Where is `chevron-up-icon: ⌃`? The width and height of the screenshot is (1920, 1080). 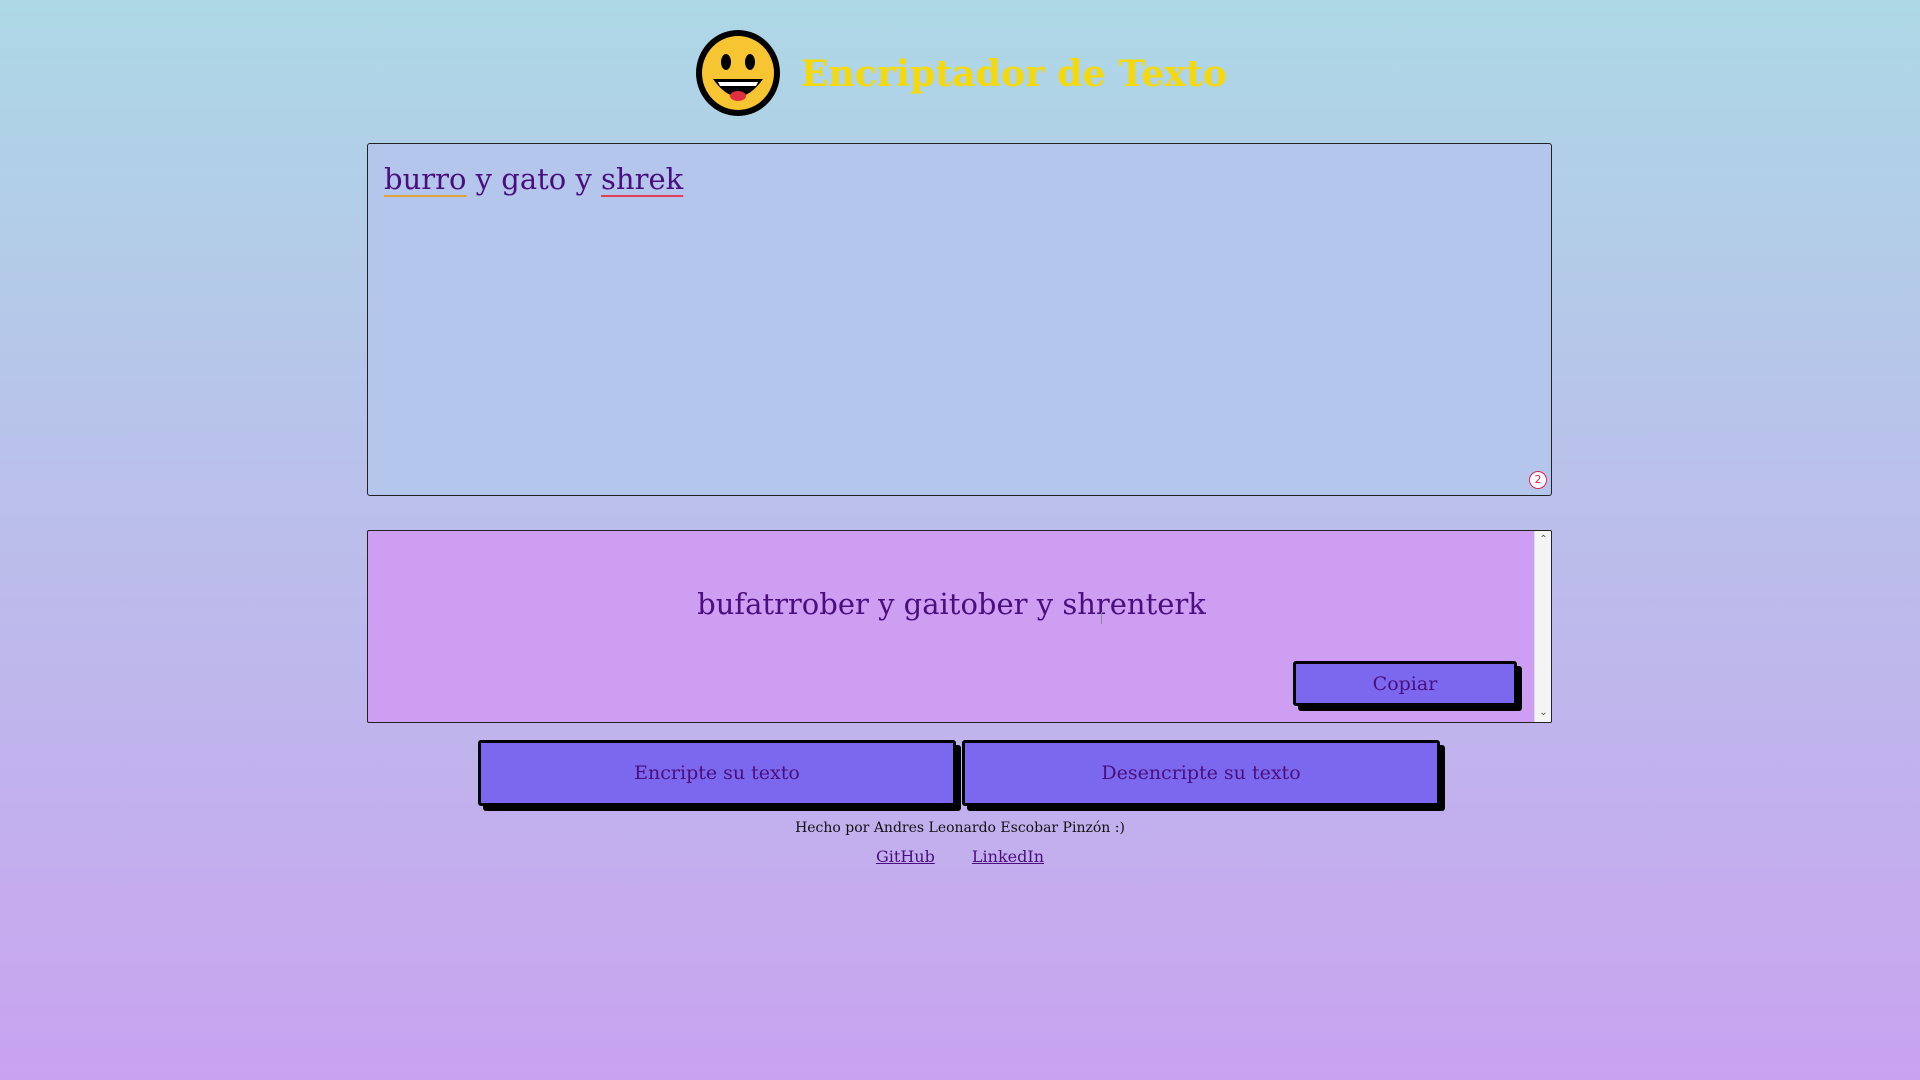 chevron-up-icon: ⌃ is located at coordinates (1543, 540).